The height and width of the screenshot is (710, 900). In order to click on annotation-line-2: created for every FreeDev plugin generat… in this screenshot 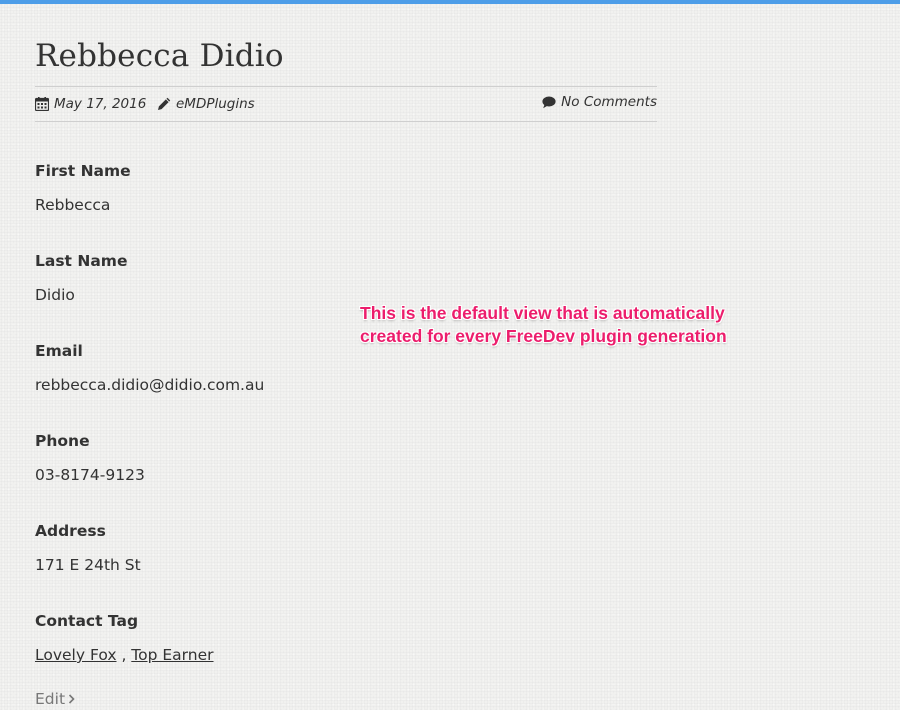, I will do `click(543, 336)`.